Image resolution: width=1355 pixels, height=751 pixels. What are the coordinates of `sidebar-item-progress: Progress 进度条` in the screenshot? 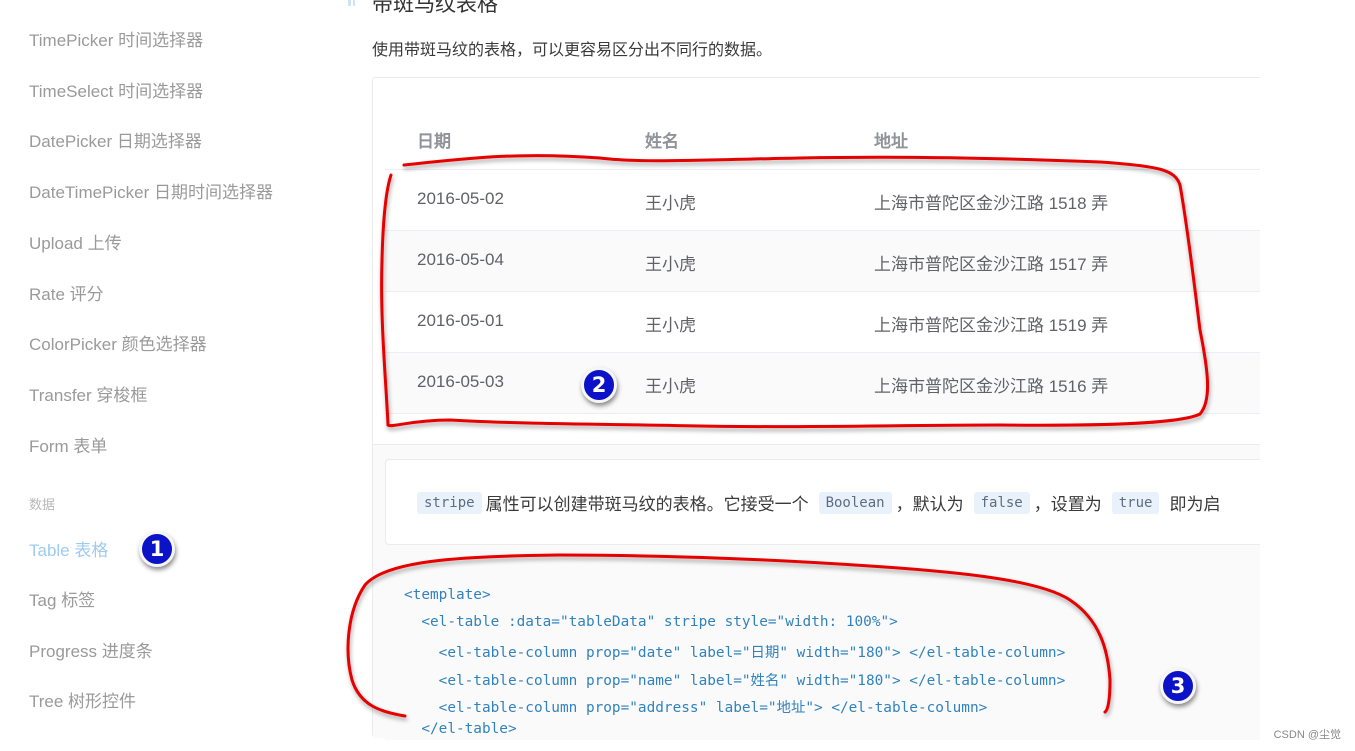 It's located at (91, 649).